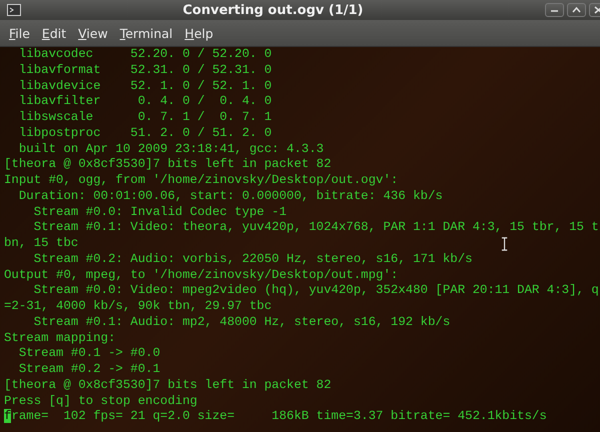  Describe the element at coordinates (230, 196) in the screenshot. I see `terminal-line: Duration: 00:01:00.06, start: 0.000000, bitrate: 436 kb/s` at that location.